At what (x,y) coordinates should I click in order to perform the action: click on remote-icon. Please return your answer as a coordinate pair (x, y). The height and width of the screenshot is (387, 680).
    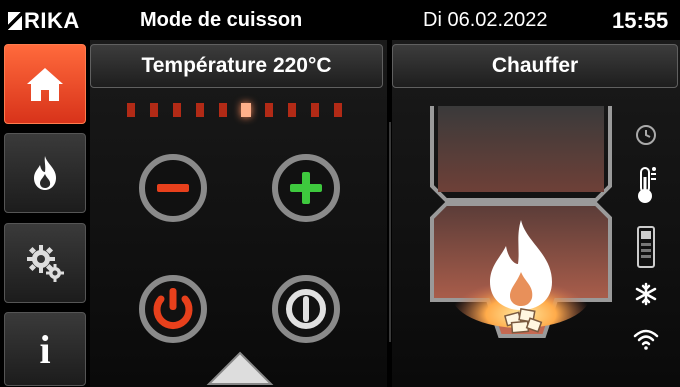
    Looking at the image, I should click on (646, 247).